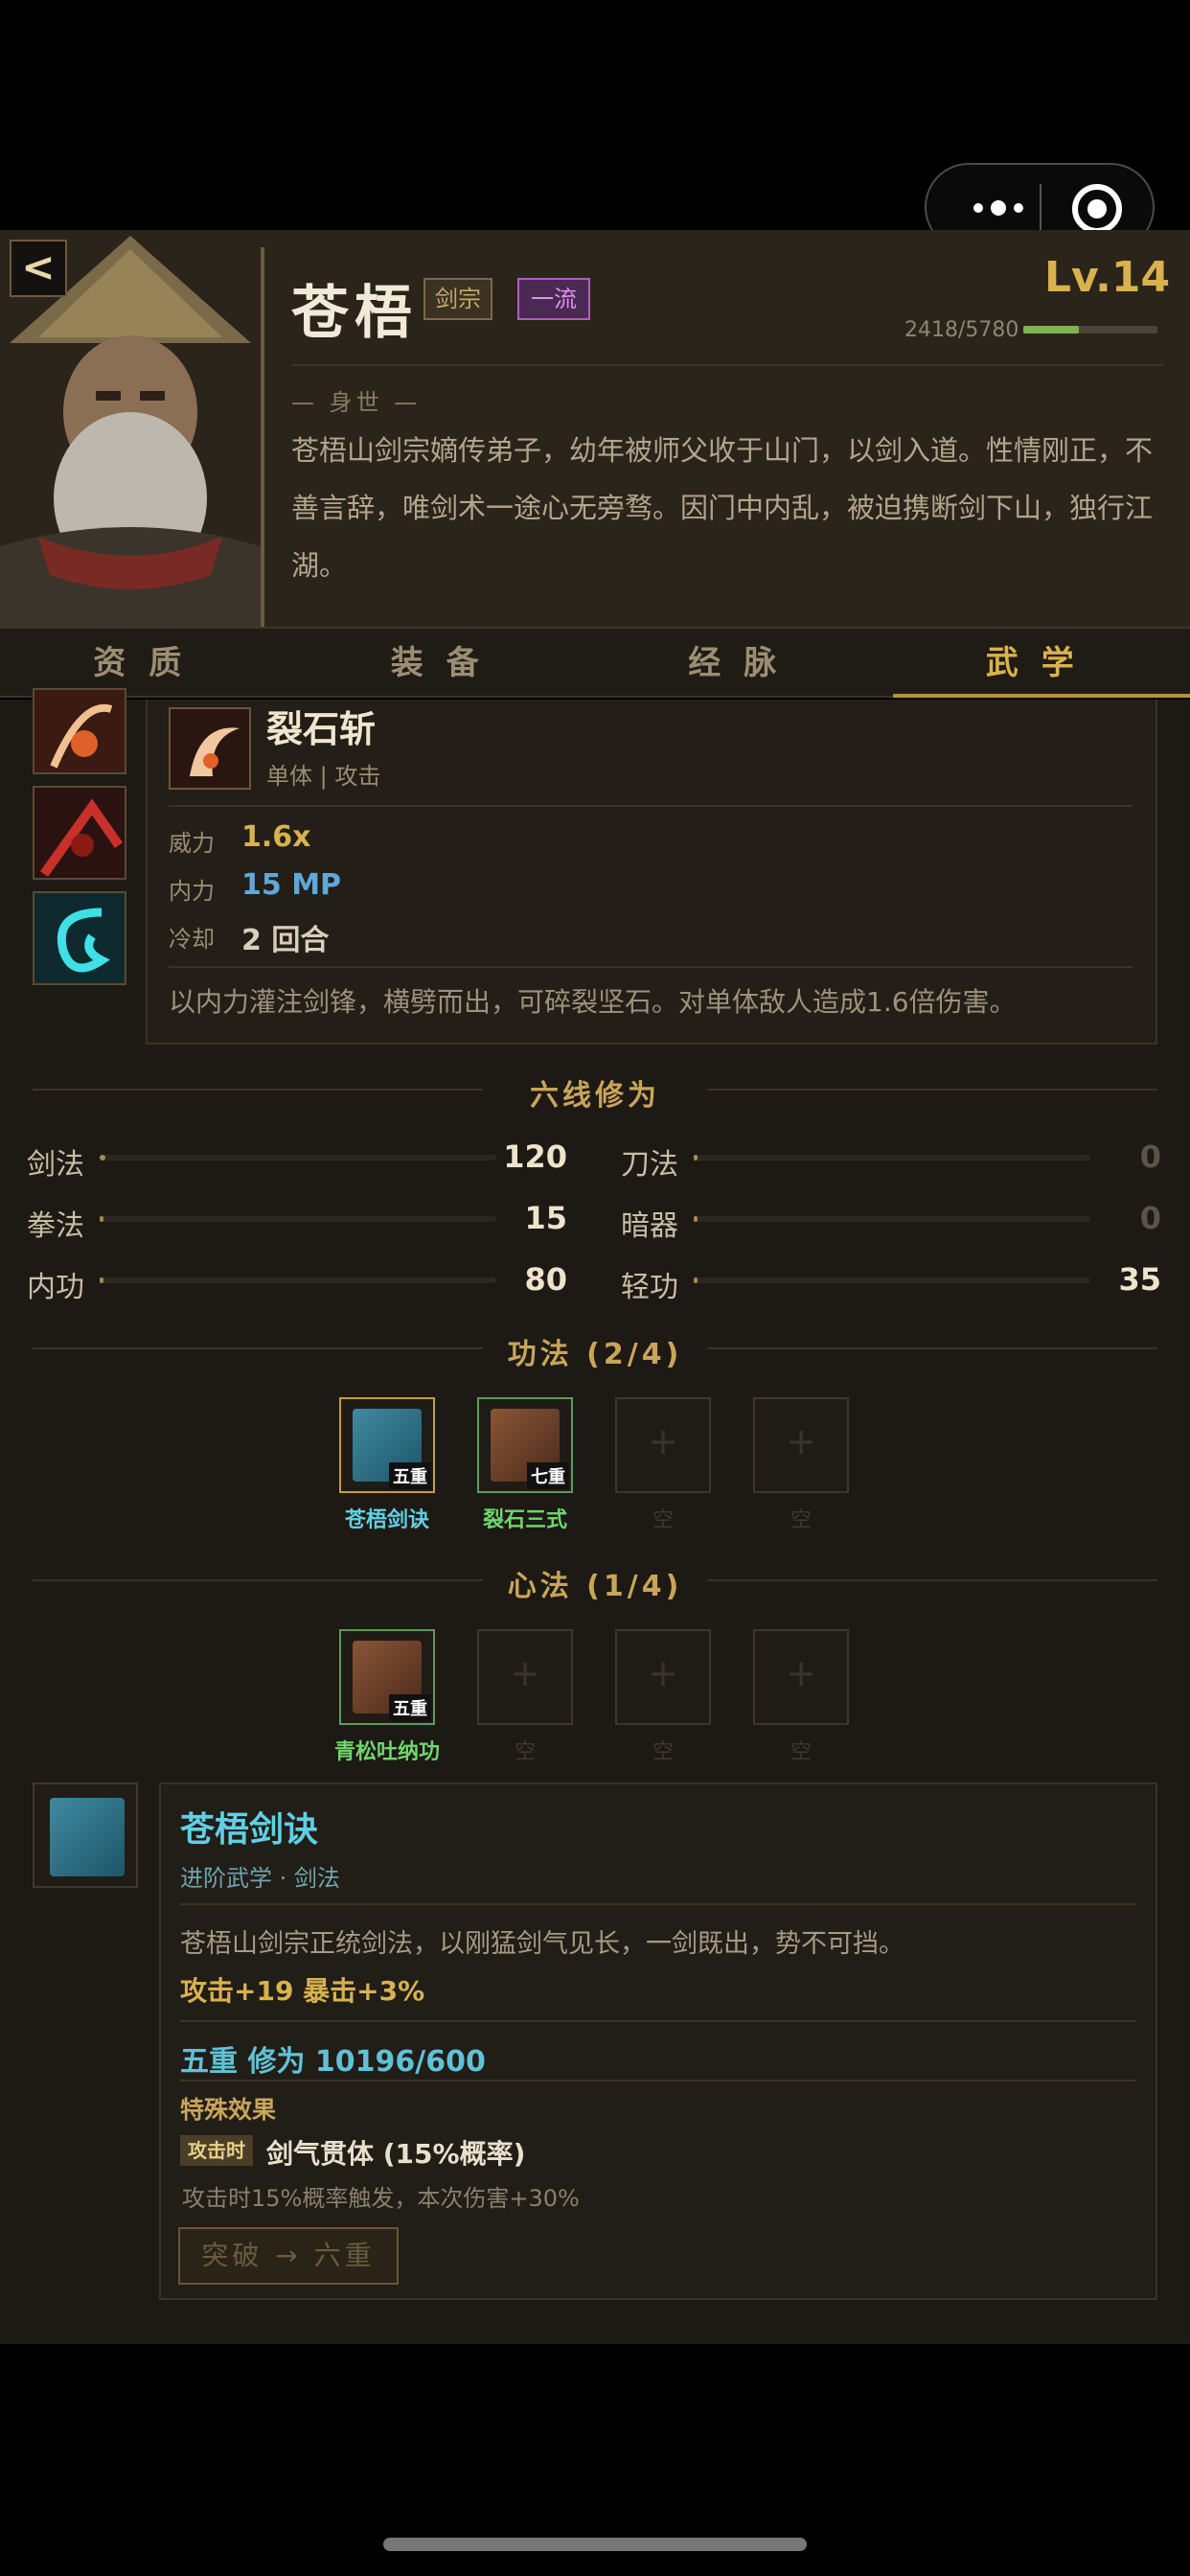 This screenshot has width=1190, height=2576. Describe the element at coordinates (39, 268) in the screenshot. I see `back-button: <` at that location.